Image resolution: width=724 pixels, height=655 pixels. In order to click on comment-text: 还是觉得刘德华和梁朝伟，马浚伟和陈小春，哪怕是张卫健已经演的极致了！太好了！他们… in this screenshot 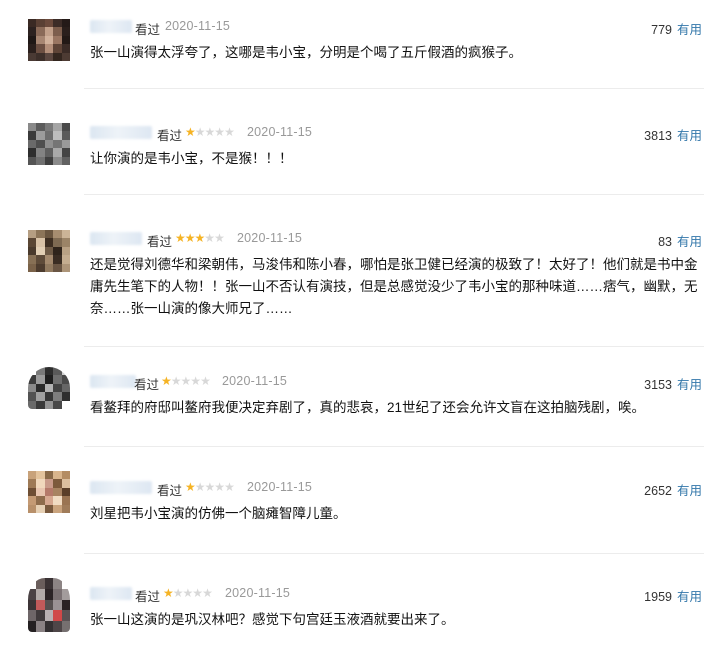, I will do `click(394, 286)`.